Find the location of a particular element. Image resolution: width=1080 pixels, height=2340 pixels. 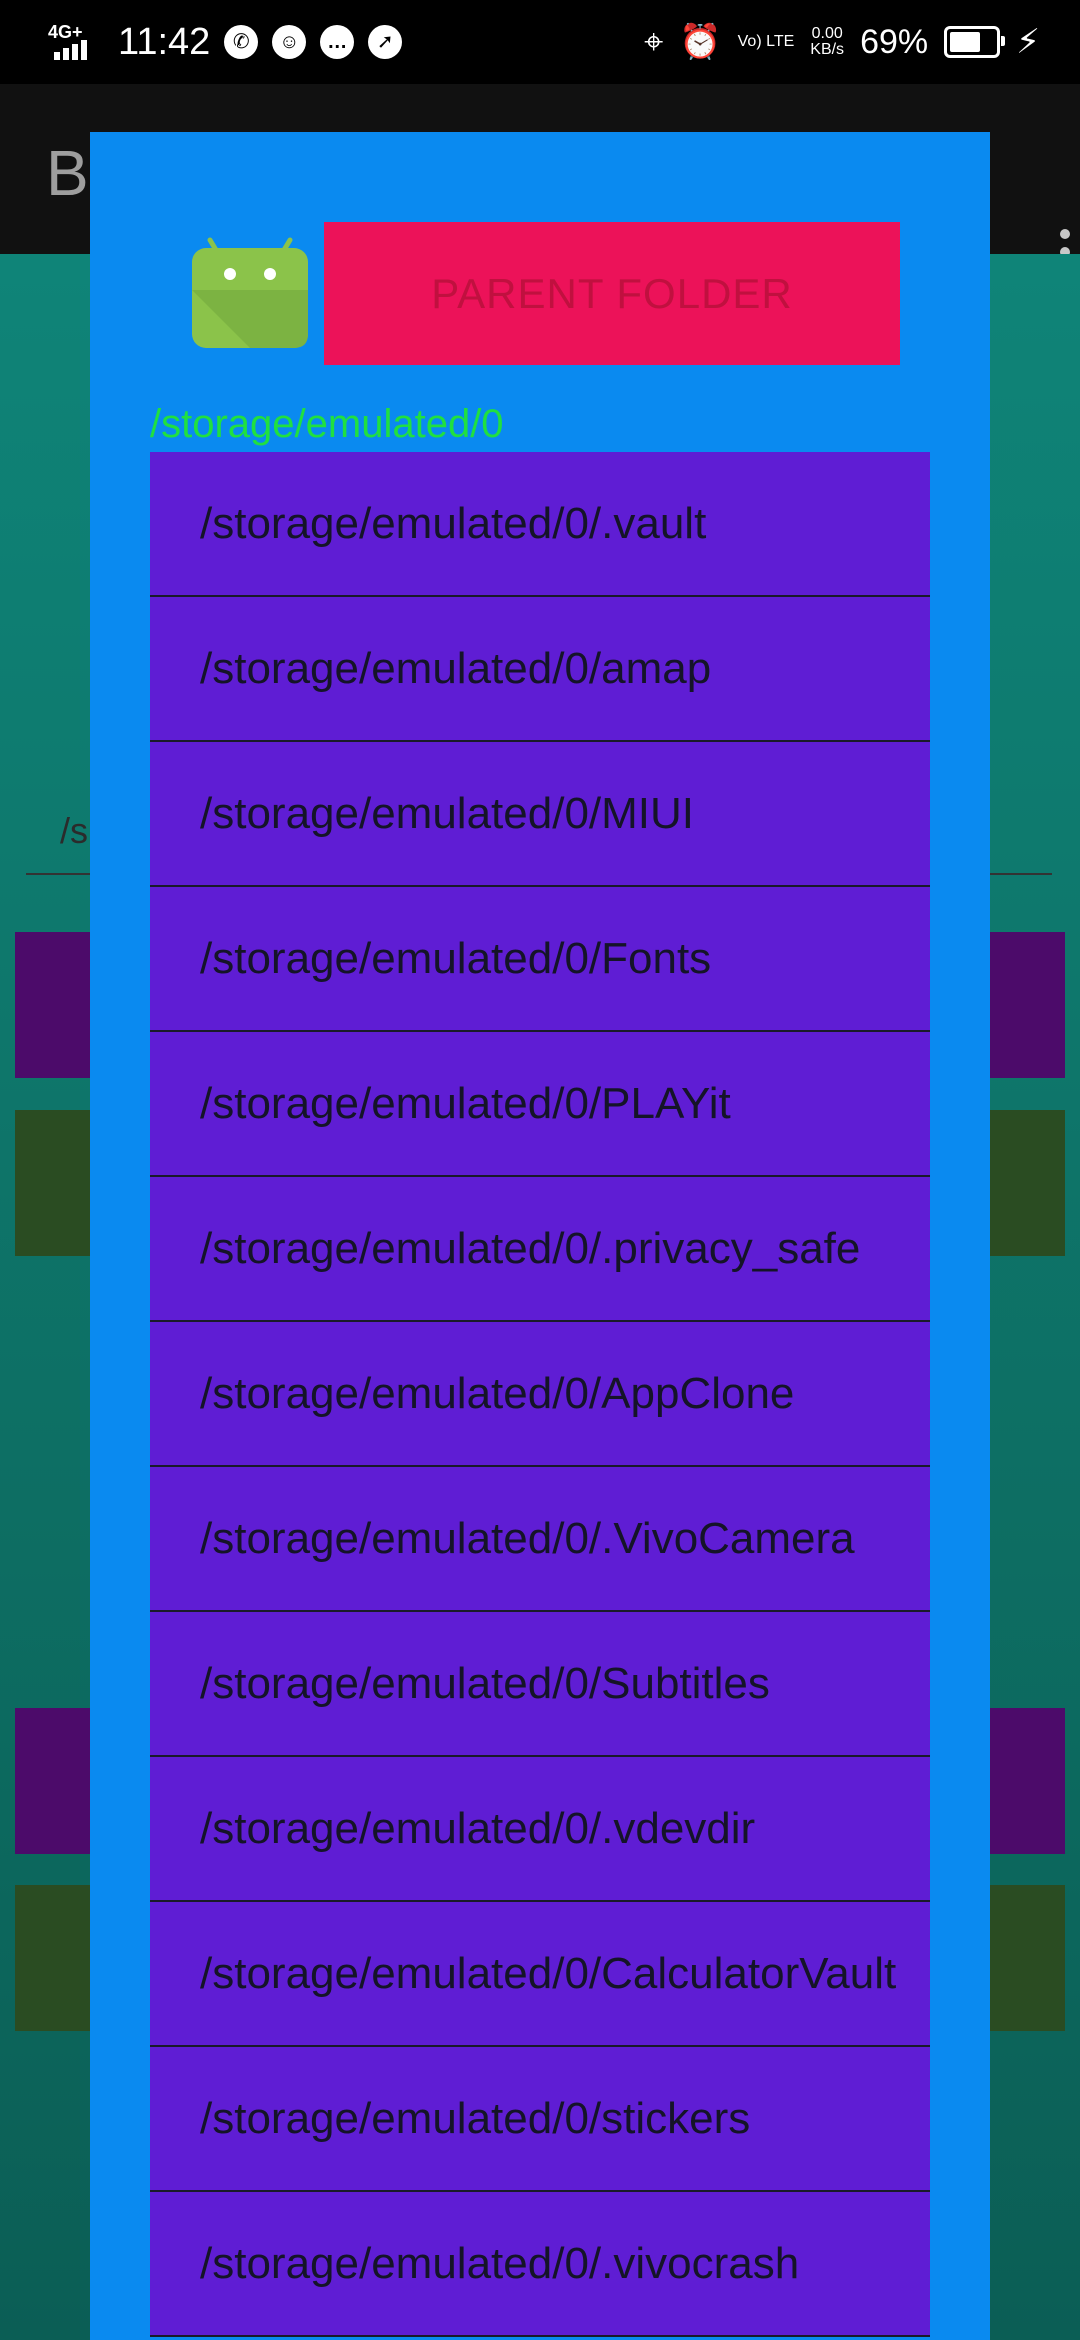

android-icon is located at coordinates (250, 292).